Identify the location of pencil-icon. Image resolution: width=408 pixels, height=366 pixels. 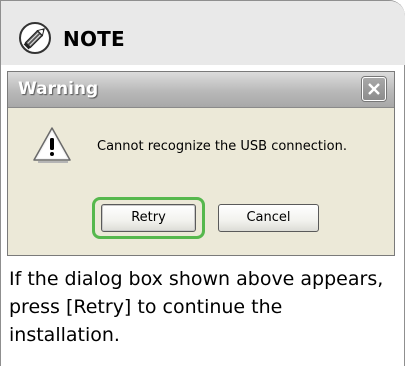
(35, 38).